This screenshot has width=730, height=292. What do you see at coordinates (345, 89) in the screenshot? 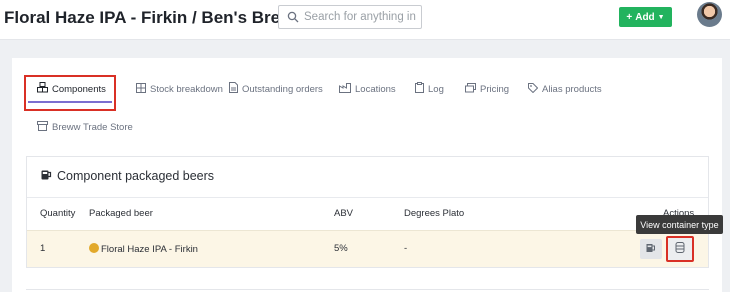
I see `factory-icon` at bounding box center [345, 89].